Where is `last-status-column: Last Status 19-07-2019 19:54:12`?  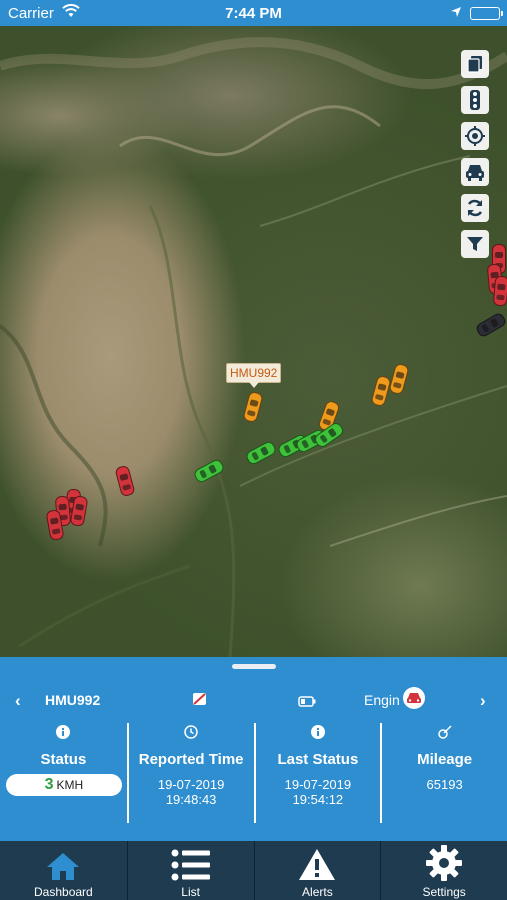
last-status-column: Last Status 19-07-2019 19:54:12 is located at coordinates (317, 773).